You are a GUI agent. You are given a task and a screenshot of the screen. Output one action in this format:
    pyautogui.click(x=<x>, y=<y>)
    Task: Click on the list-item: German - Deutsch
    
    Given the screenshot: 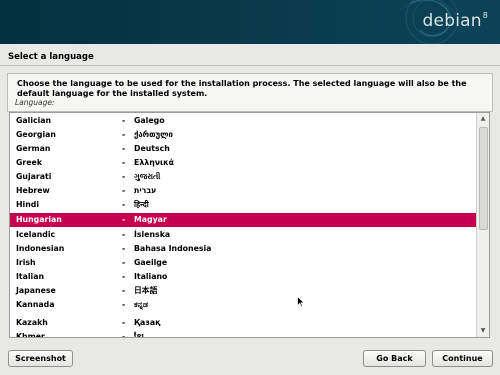 What is the action you would take?
    pyautogui.click(x=243, y=149)
    